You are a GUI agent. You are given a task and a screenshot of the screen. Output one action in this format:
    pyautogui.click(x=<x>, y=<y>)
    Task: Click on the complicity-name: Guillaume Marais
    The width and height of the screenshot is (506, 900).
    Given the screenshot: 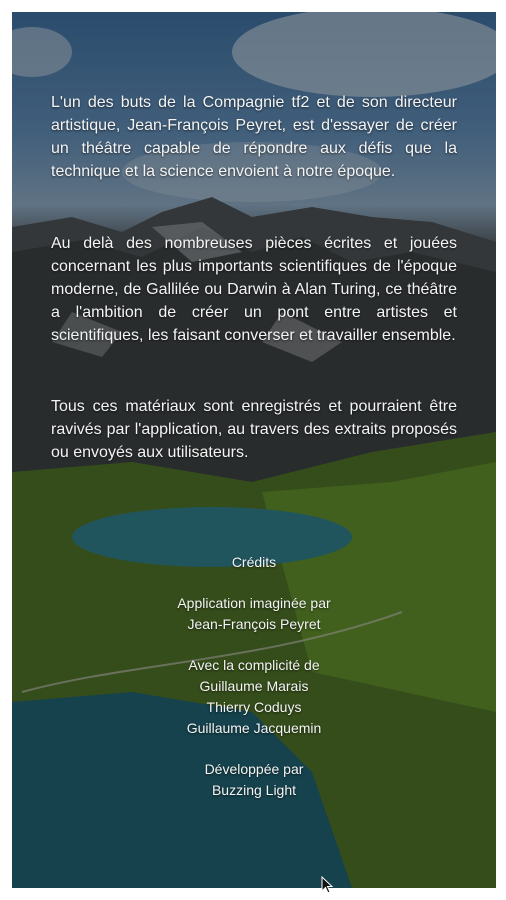 What is the action you would take?
    pyautogui.click(x=254, y=686)
    